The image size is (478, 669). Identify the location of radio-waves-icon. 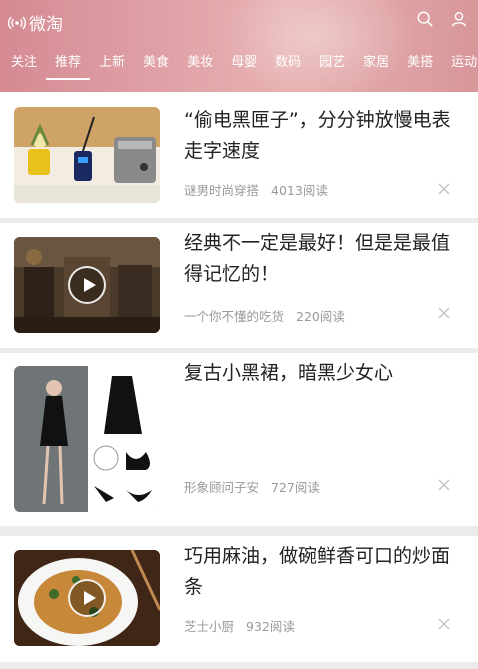
(17, 22).